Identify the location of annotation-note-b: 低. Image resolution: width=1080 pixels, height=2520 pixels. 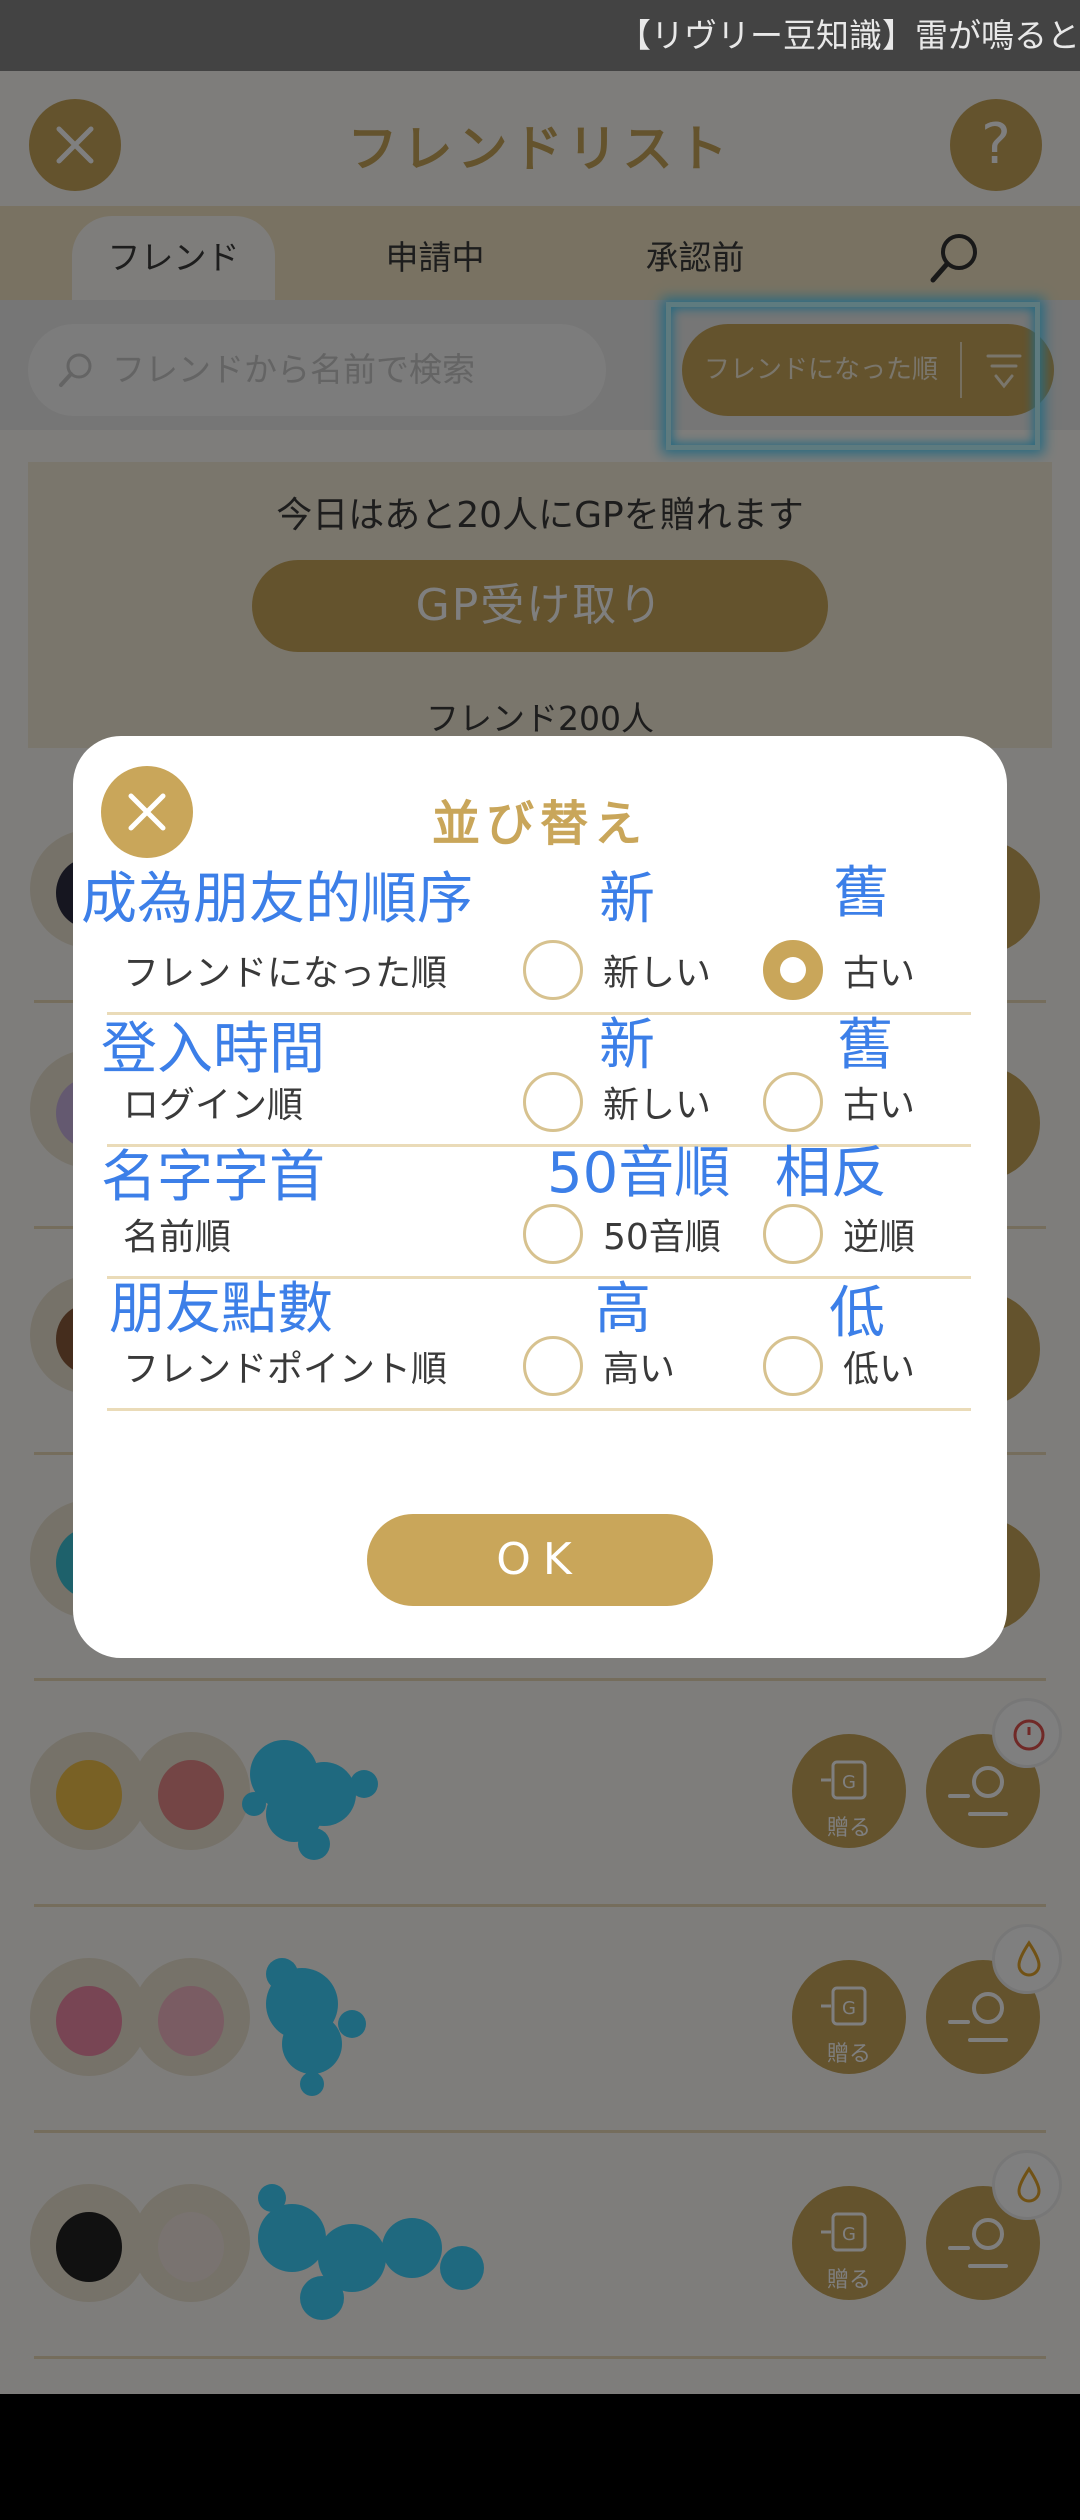
(857, 1313).